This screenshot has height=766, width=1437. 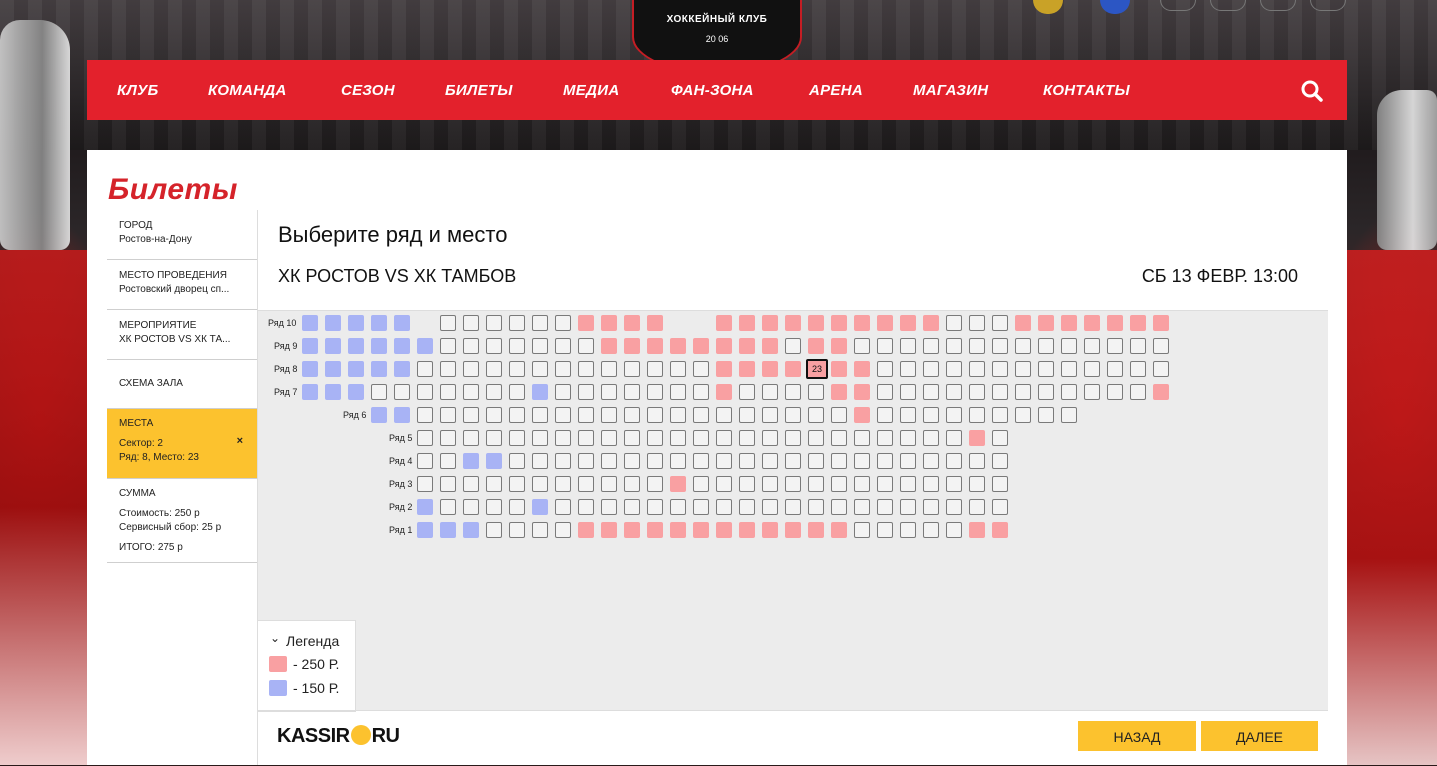 What do you see at coordinates (368, 90) in the screenshot?
I see `nav-item-season: СЕЗОН` at bounding box center [368, 90].